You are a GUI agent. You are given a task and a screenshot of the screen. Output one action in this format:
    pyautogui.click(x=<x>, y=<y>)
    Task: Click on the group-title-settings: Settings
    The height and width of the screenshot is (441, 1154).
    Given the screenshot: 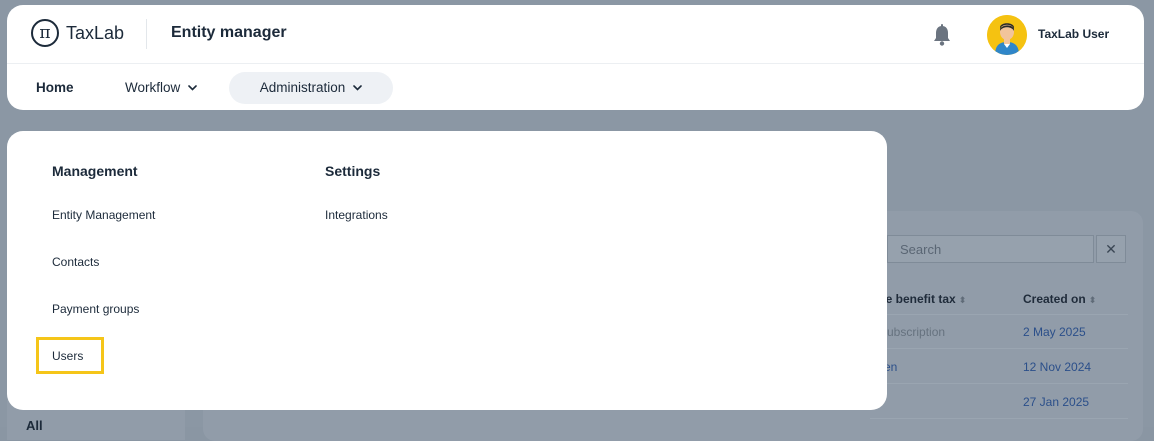 What is the action you would take?
    pyautogui.click(x=353, y=171)
    